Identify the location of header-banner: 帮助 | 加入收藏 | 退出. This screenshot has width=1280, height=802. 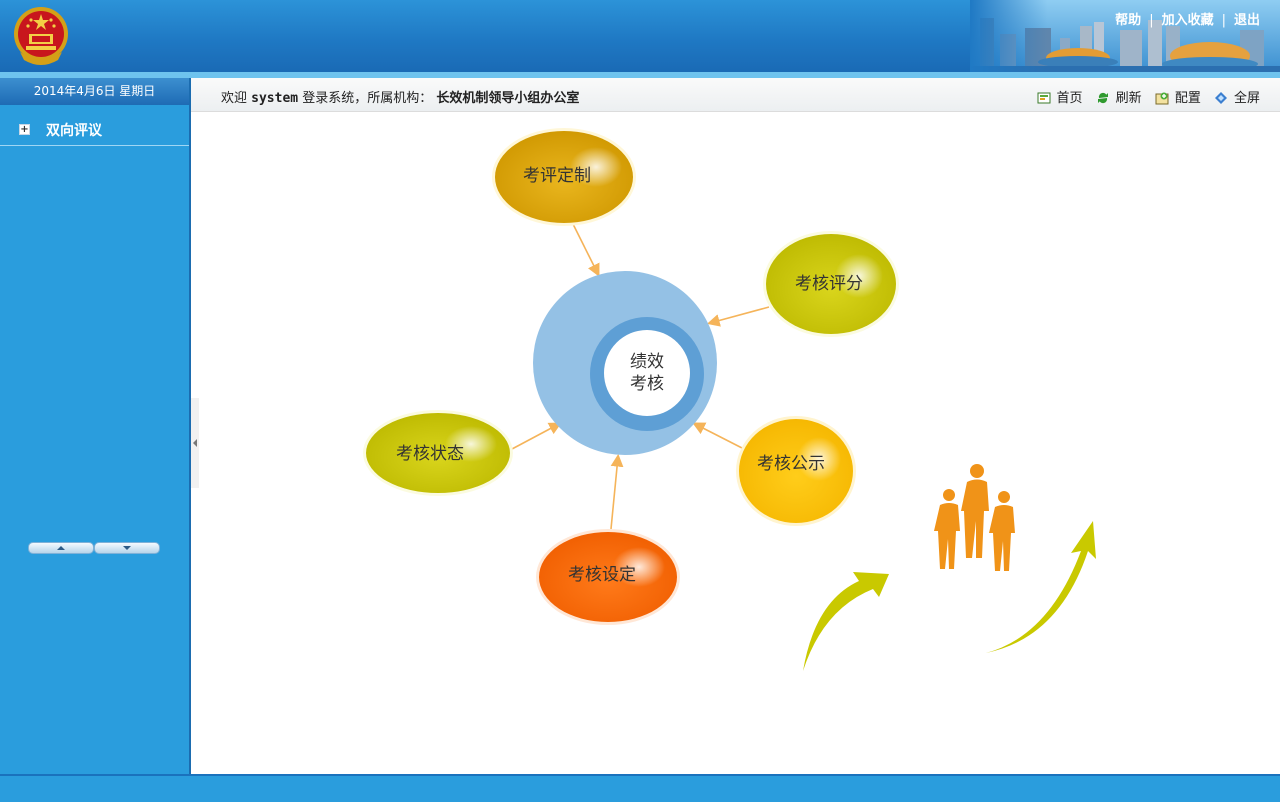
(640, 36).